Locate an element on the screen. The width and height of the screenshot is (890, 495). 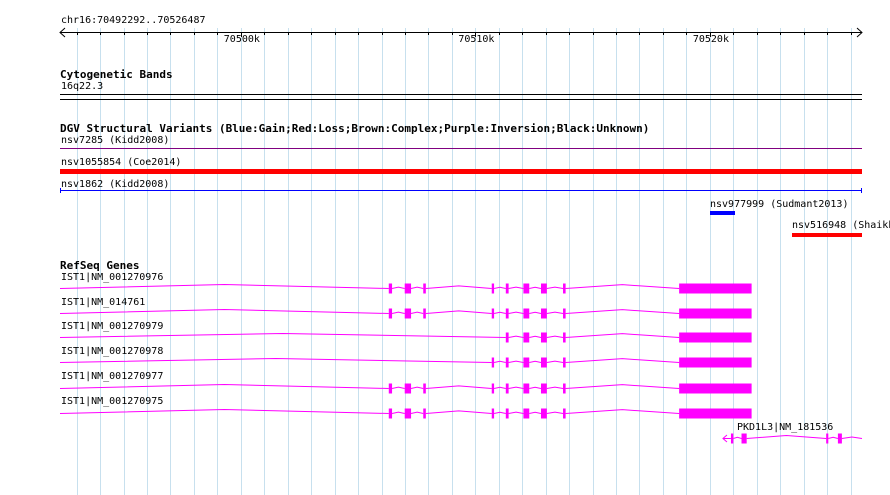
transcript-label: IST1|NM_001270979 is located at coordinates (112, 327).